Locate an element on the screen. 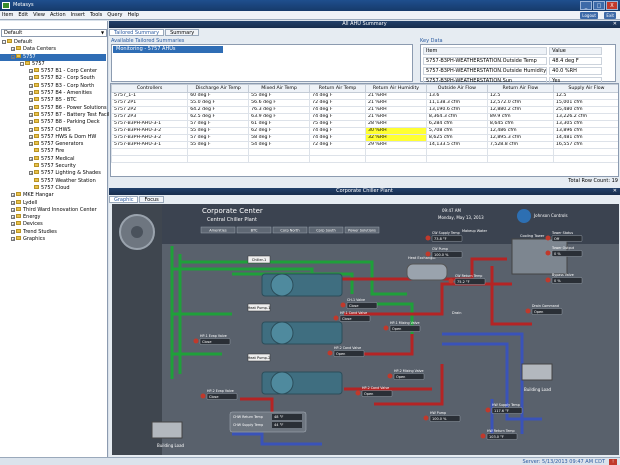 Image resolution: width=620 pixels, height=465 pixels. tab-tailored-summary: Tailored Summary is located at coordinates (137, 32).